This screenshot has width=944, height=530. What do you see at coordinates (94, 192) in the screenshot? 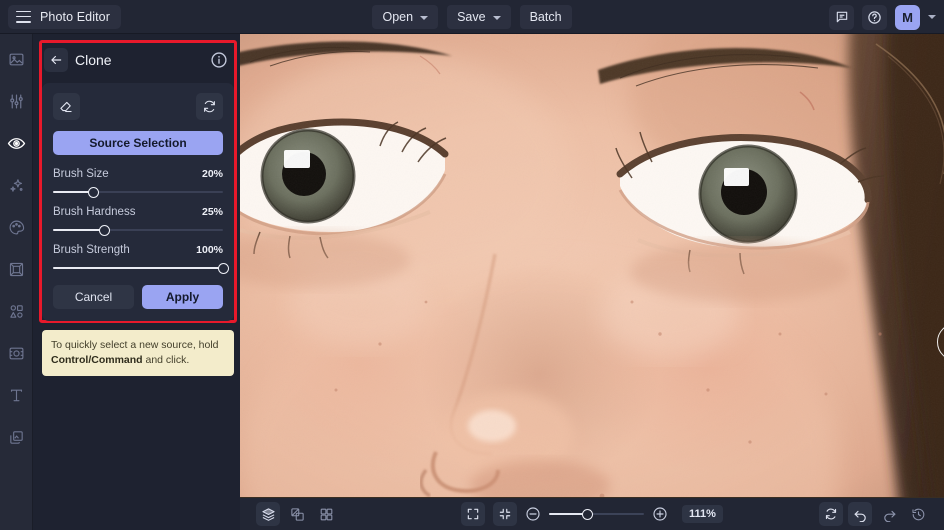
I see `brush-size-knob` at bounding box center [94, 192].